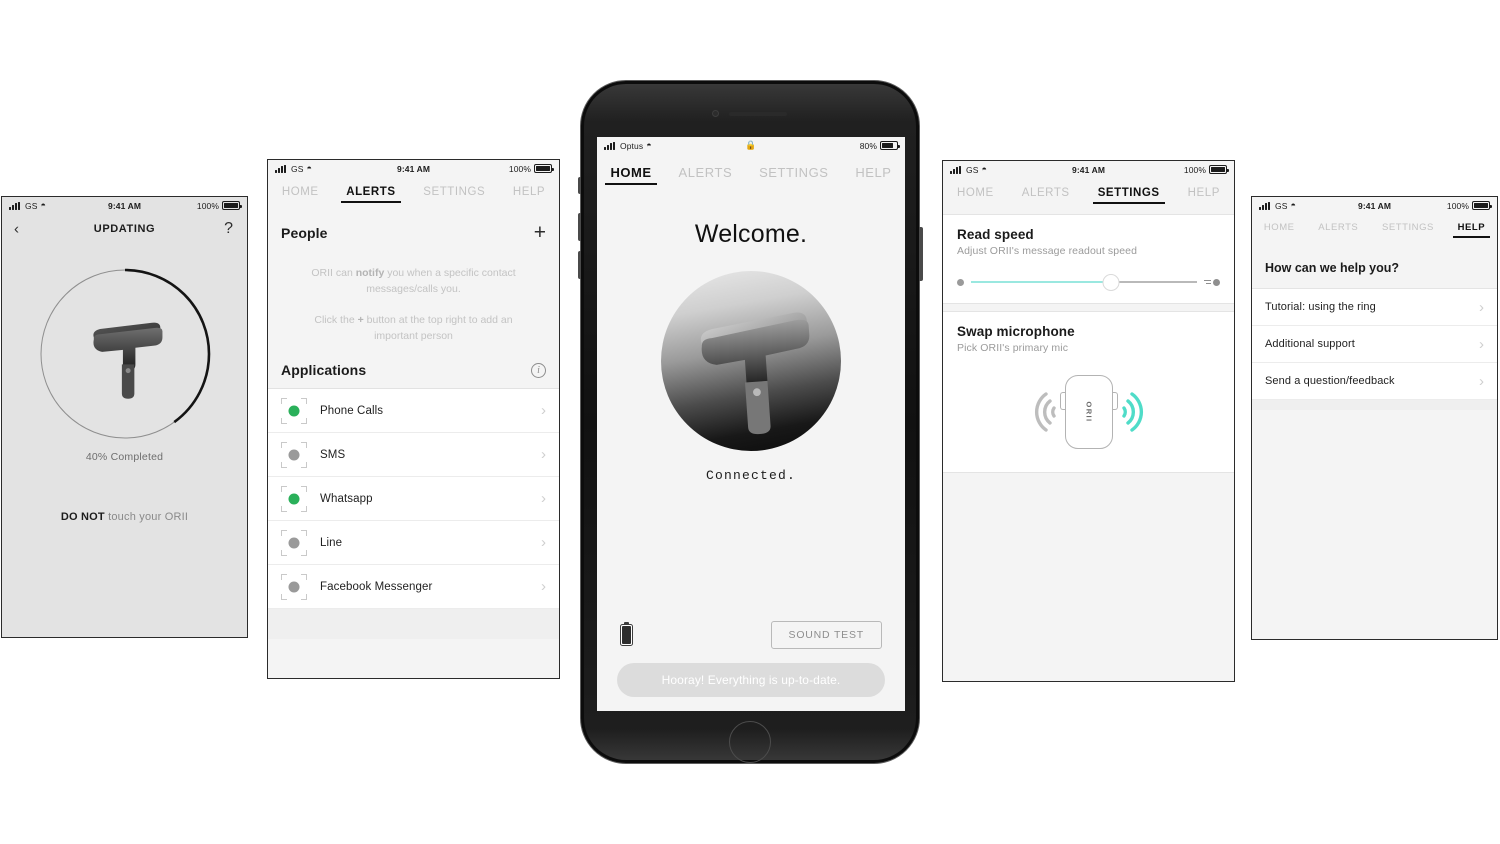 This screenshot has width=1500, height=844. I want to click on carrier-label: GS, so click(1281, 205).